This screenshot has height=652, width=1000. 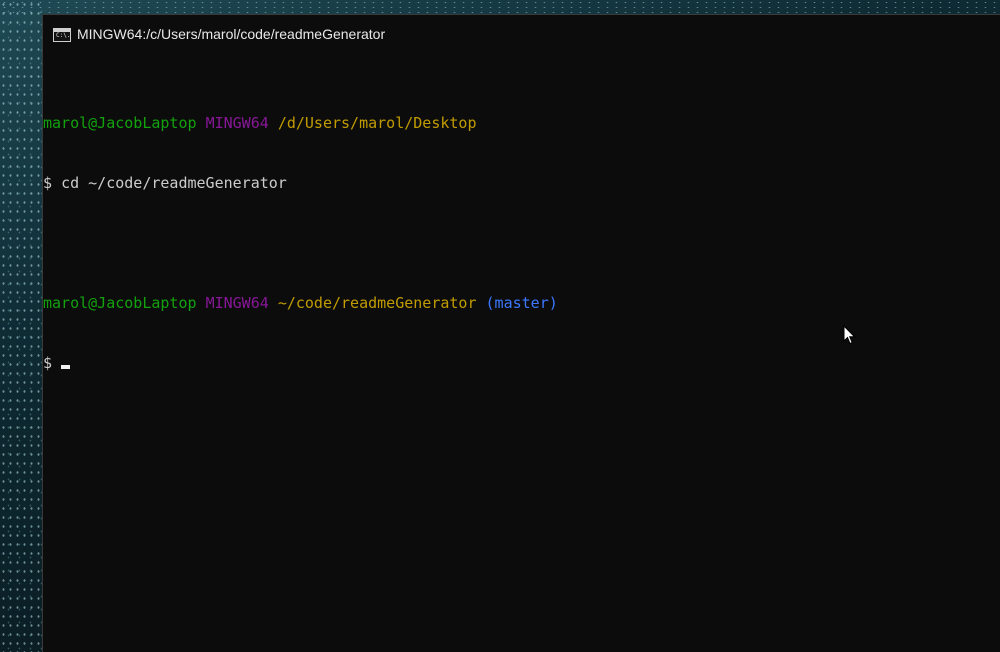 I want to click on console-icon: C:\., so click(x=62, y=35).